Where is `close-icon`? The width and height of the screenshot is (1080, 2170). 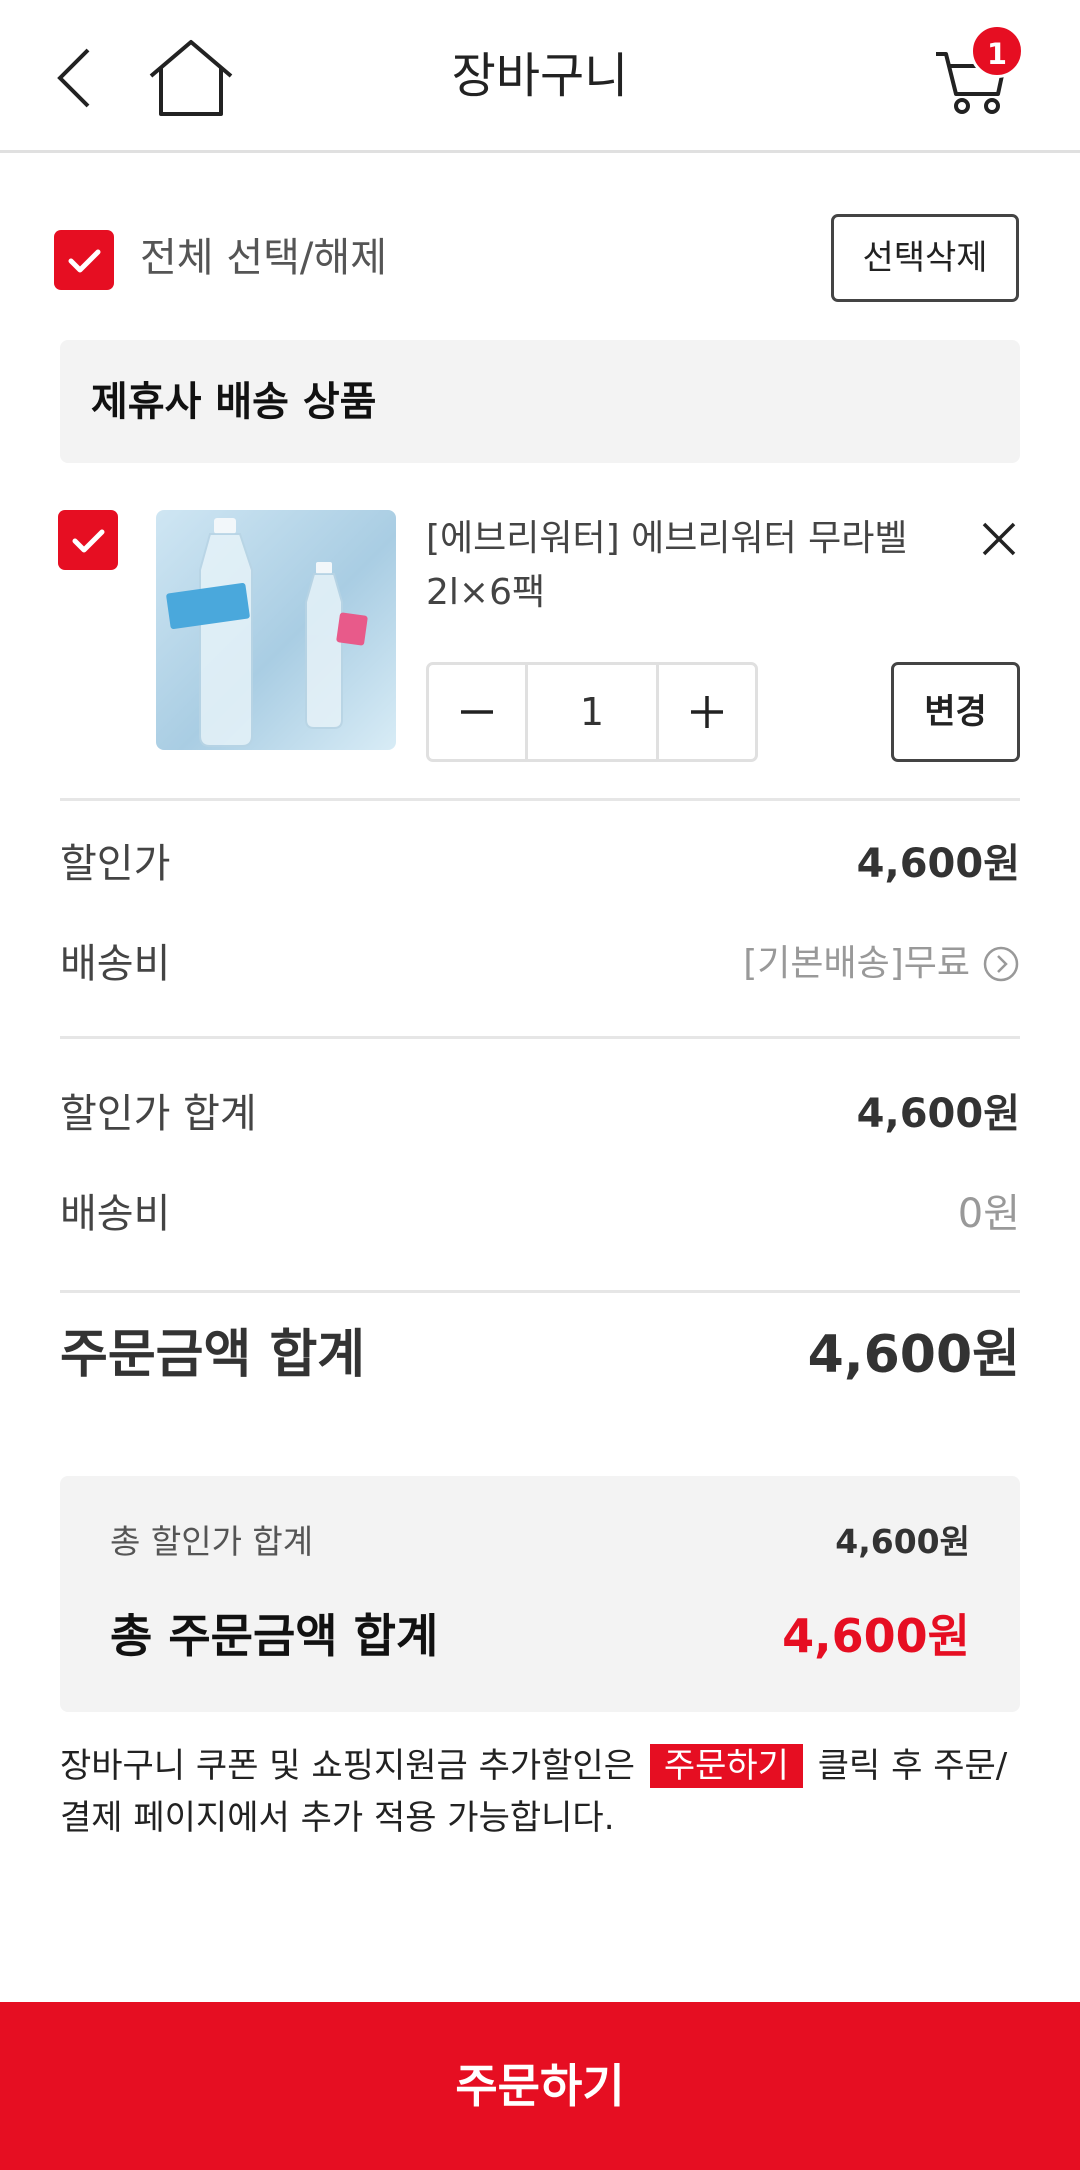
close-icon is located at coordinates (999, 539).